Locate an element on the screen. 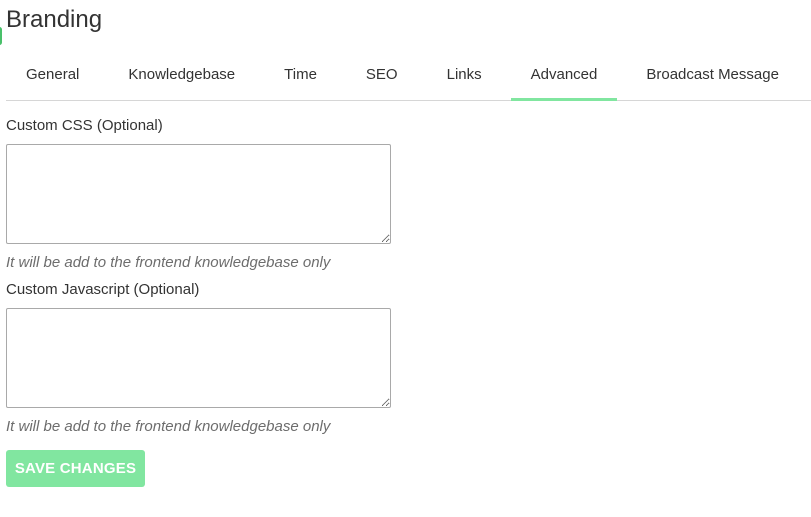 This screenshot has width=811, height=517. tab-broadcast-message: Broadcast Message is located at coordinates (712, 74).